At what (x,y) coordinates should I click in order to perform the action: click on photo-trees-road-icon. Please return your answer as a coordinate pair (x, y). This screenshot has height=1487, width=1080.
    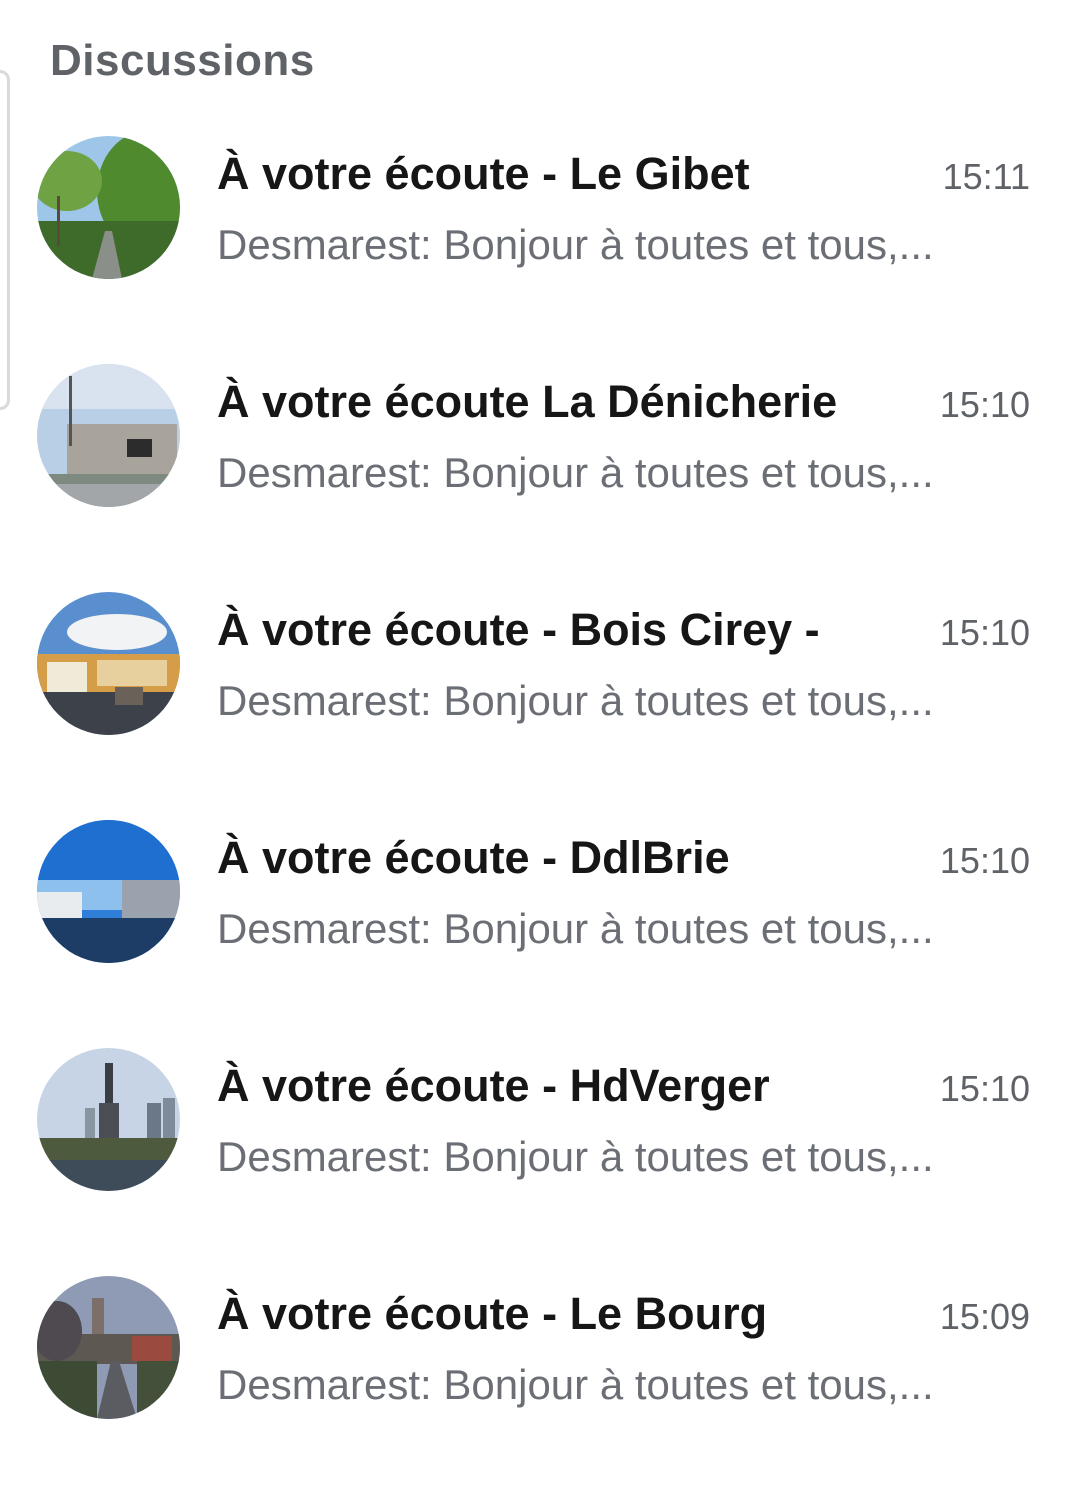
    Looking at the image, I should click on (108, 207).